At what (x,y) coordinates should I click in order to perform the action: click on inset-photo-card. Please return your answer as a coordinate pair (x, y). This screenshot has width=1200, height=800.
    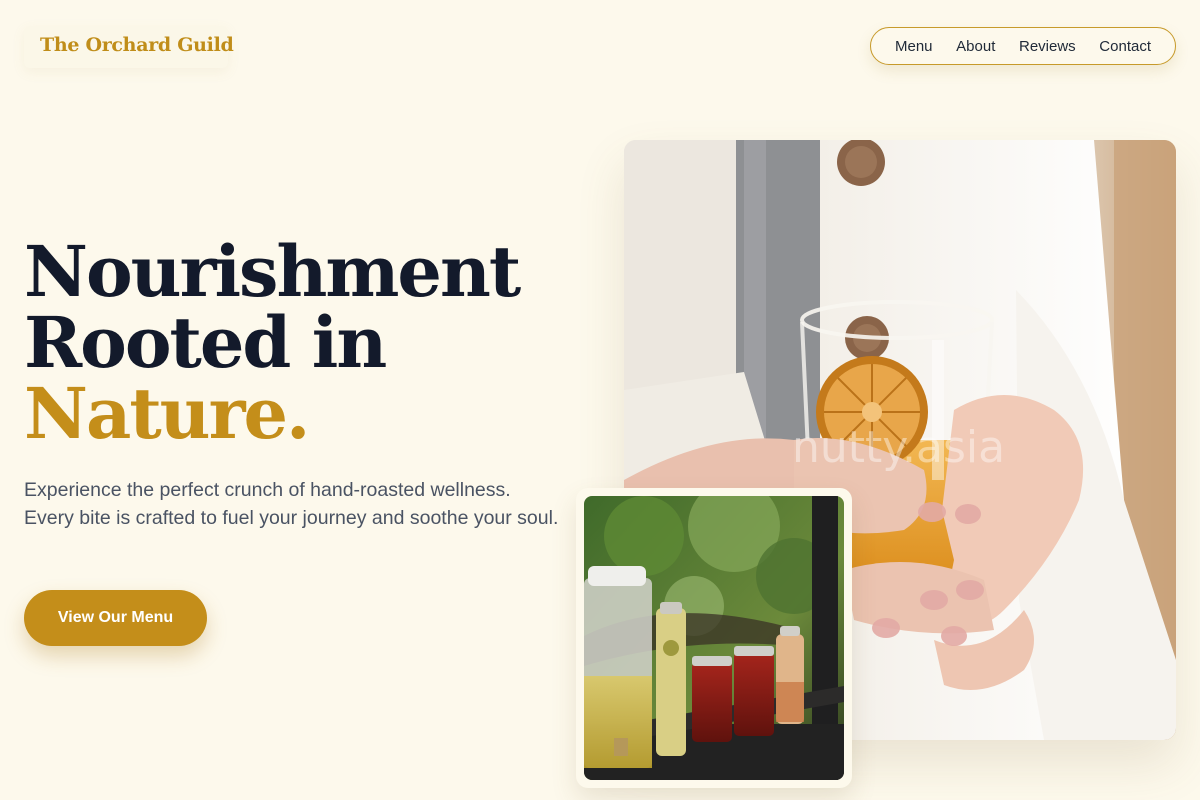
    Looking at the image, I should click on (714, 638).